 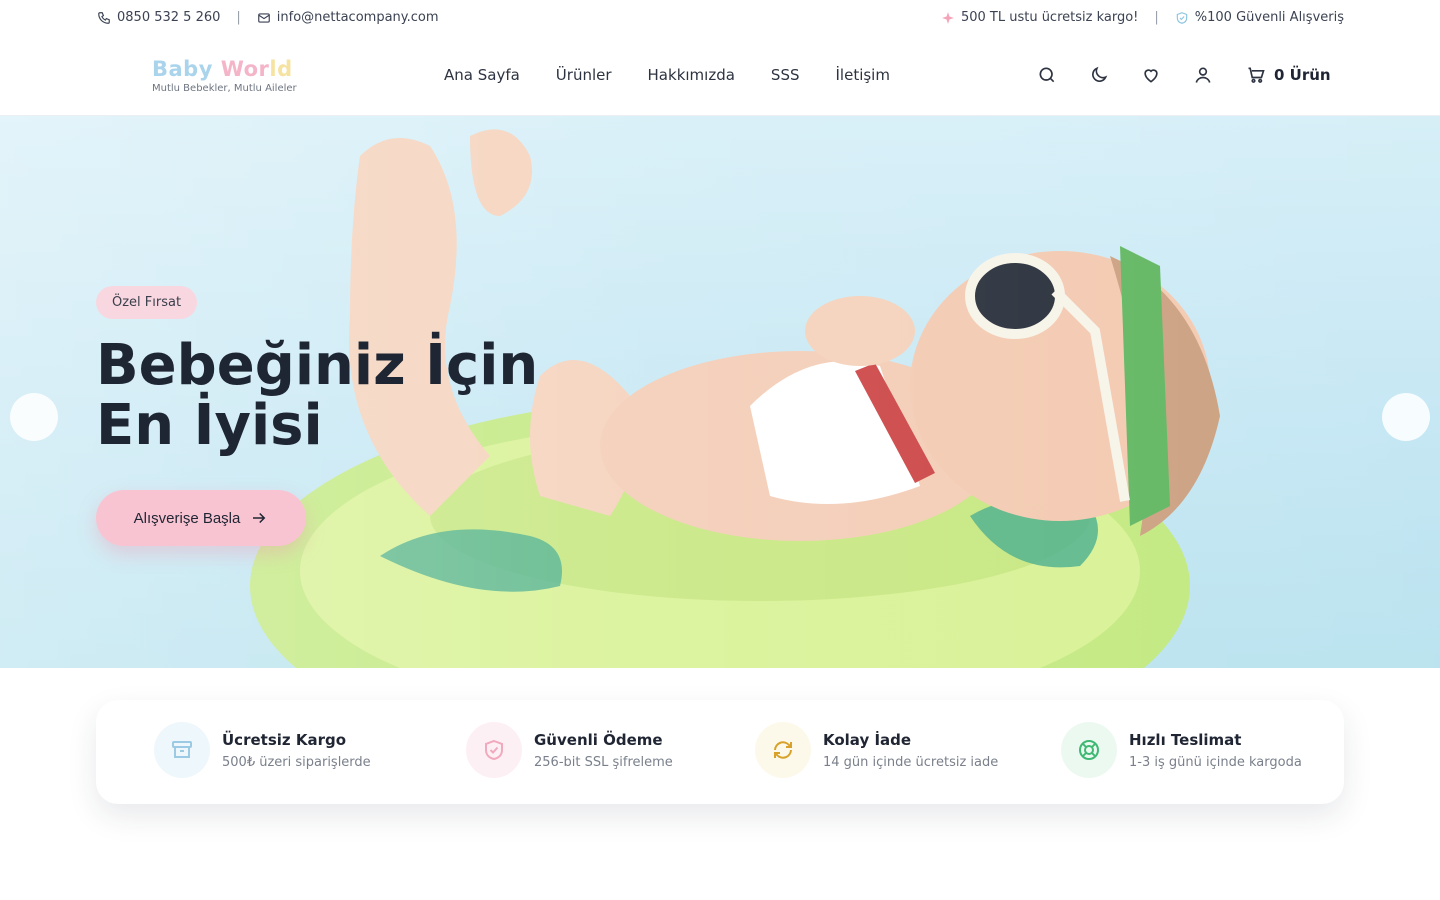 I want to click on email-link: info@nettacompany.com, so click(x=348, y=17).